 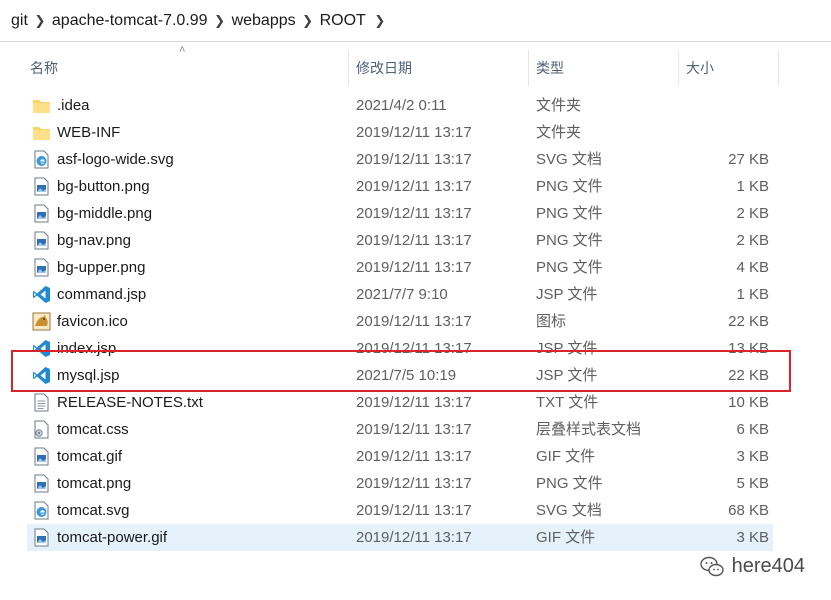 I want to click on file-row: tomcat.png 2019/12/11 13:17 PNG 文件 5 KB, so click(x=400, y=483).